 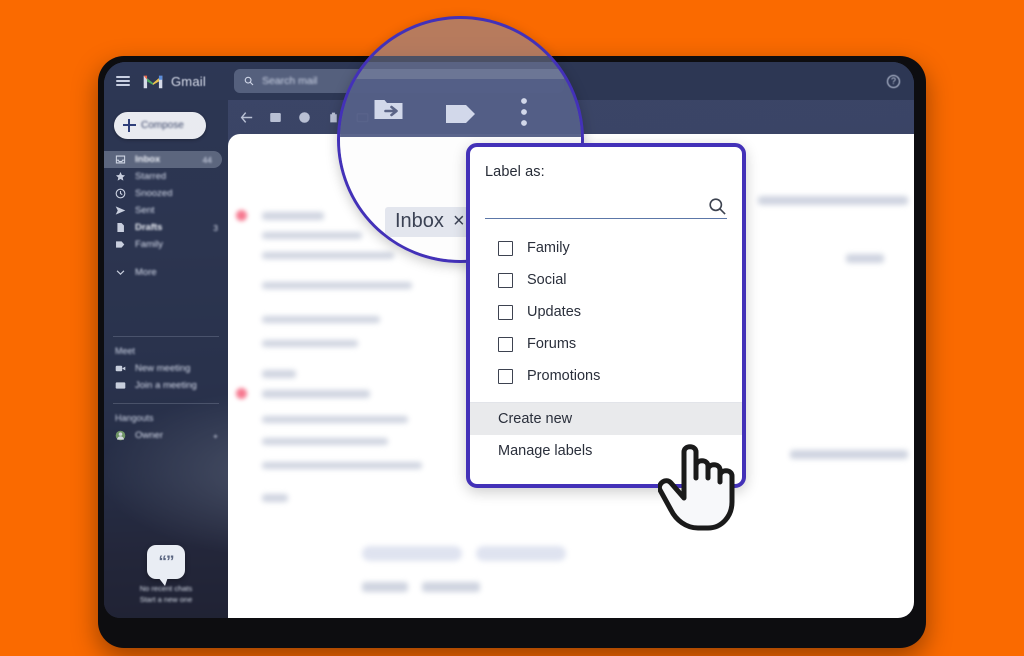 I want to click on label-checkbox-list: Family Social Updates Forums Promotions, so click(x=606, y=305).